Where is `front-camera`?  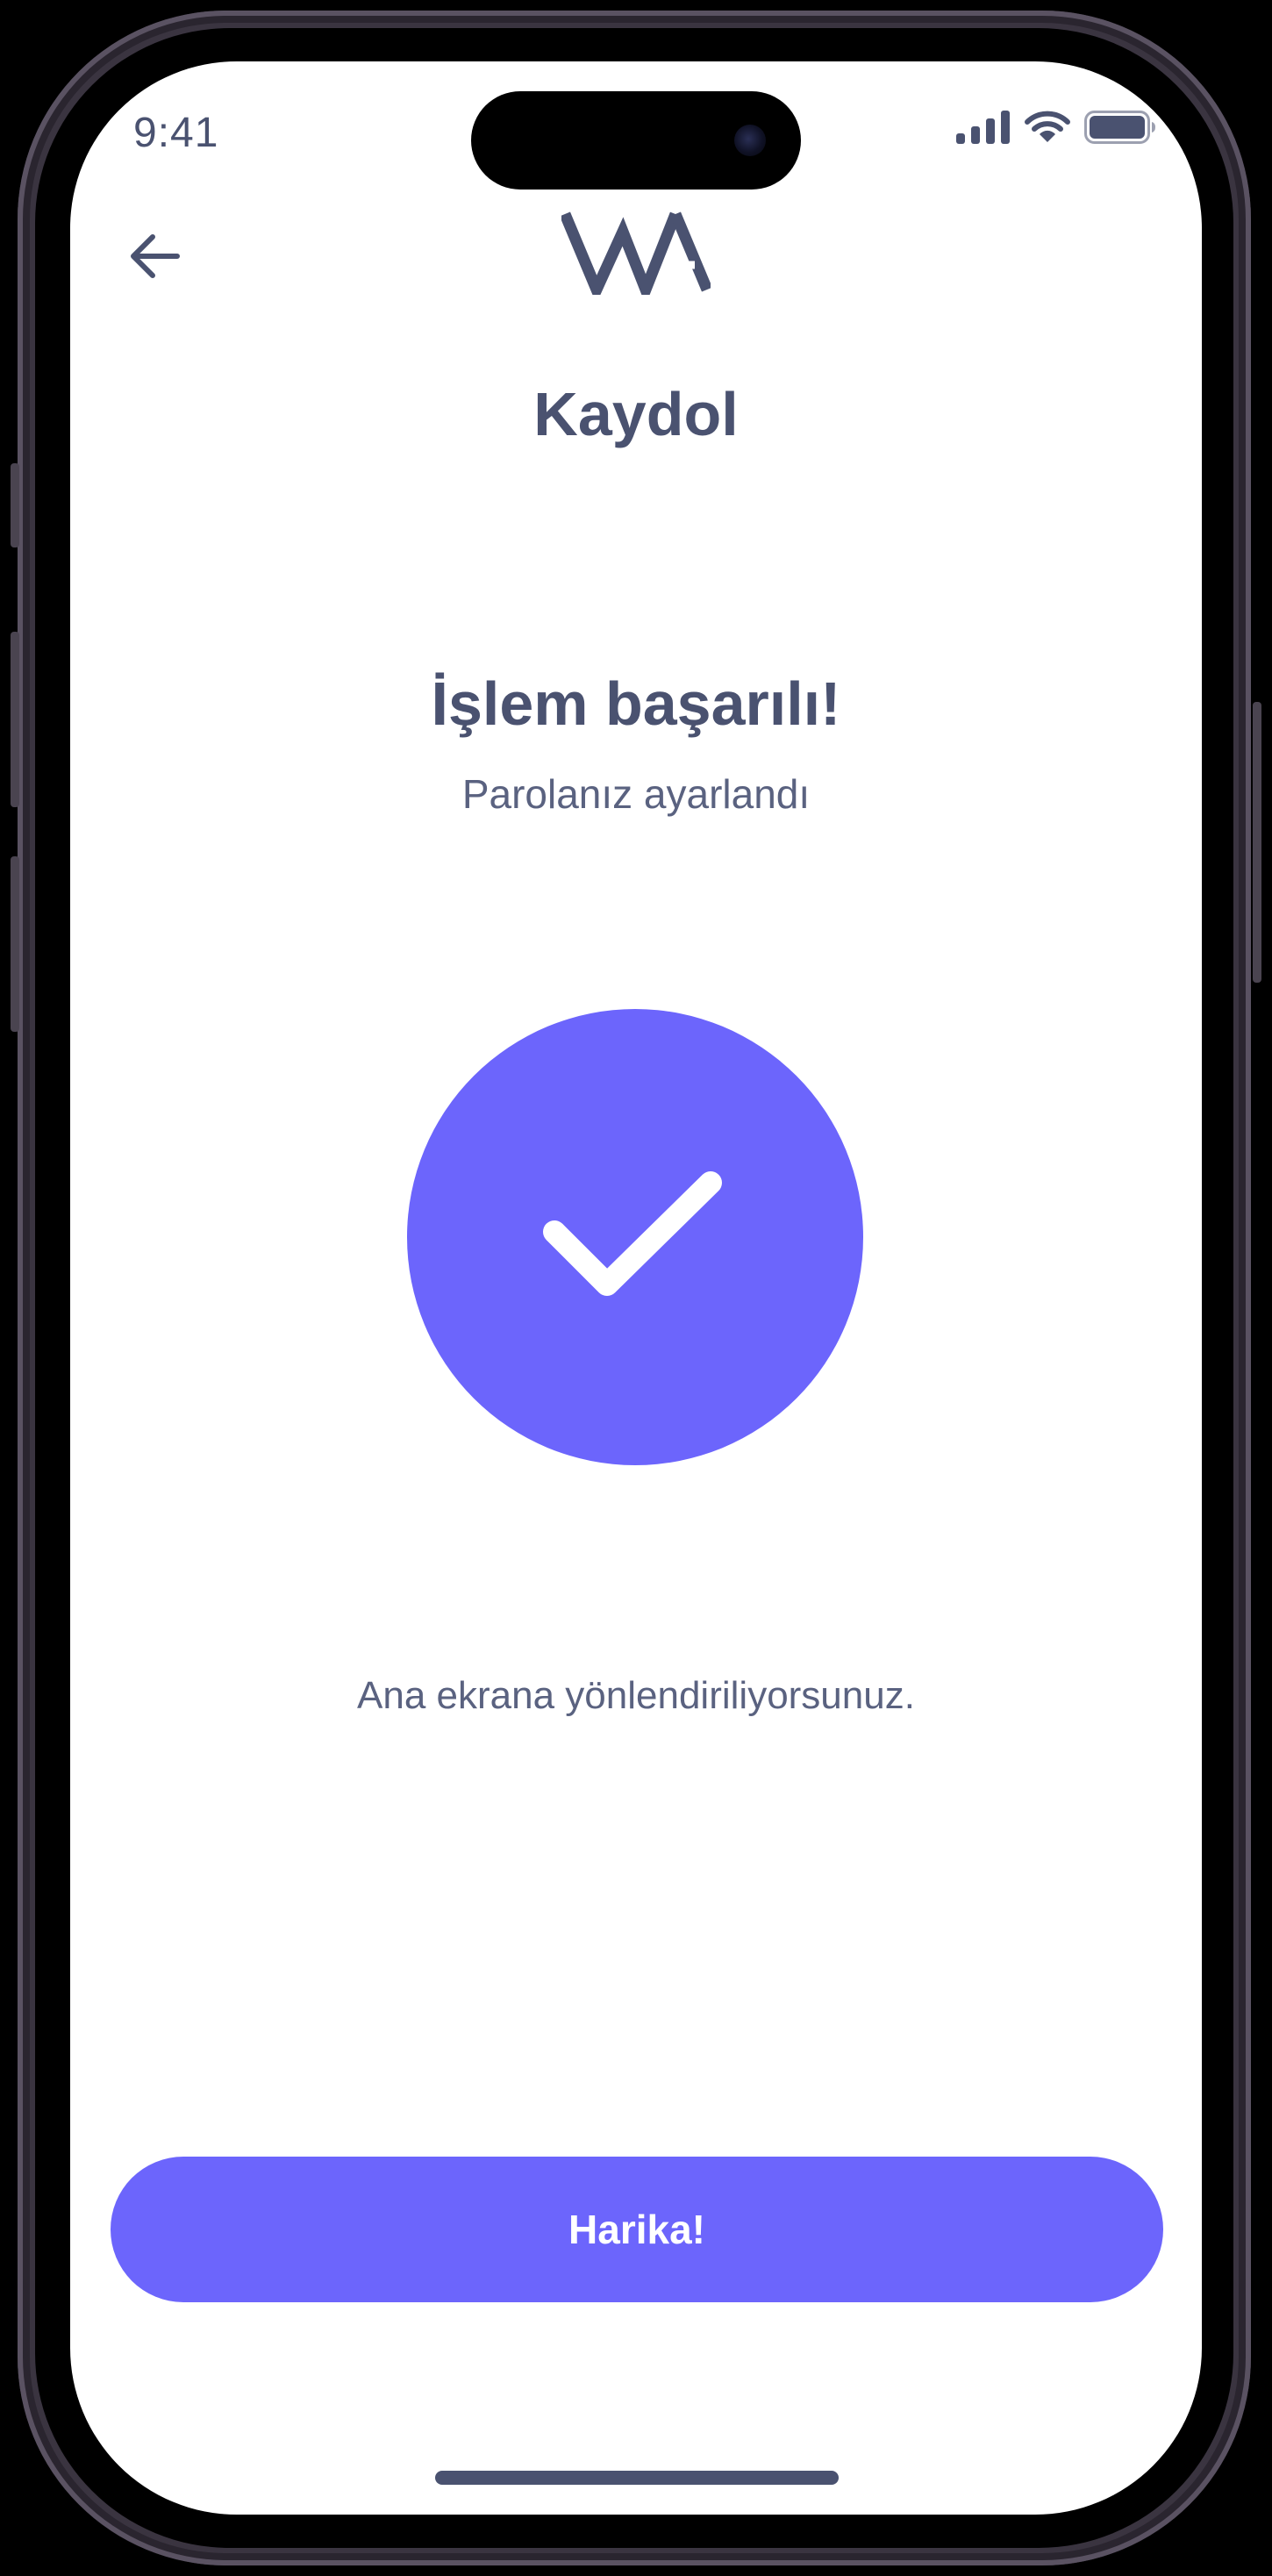 front-camera is located at coordinates (750, 140).